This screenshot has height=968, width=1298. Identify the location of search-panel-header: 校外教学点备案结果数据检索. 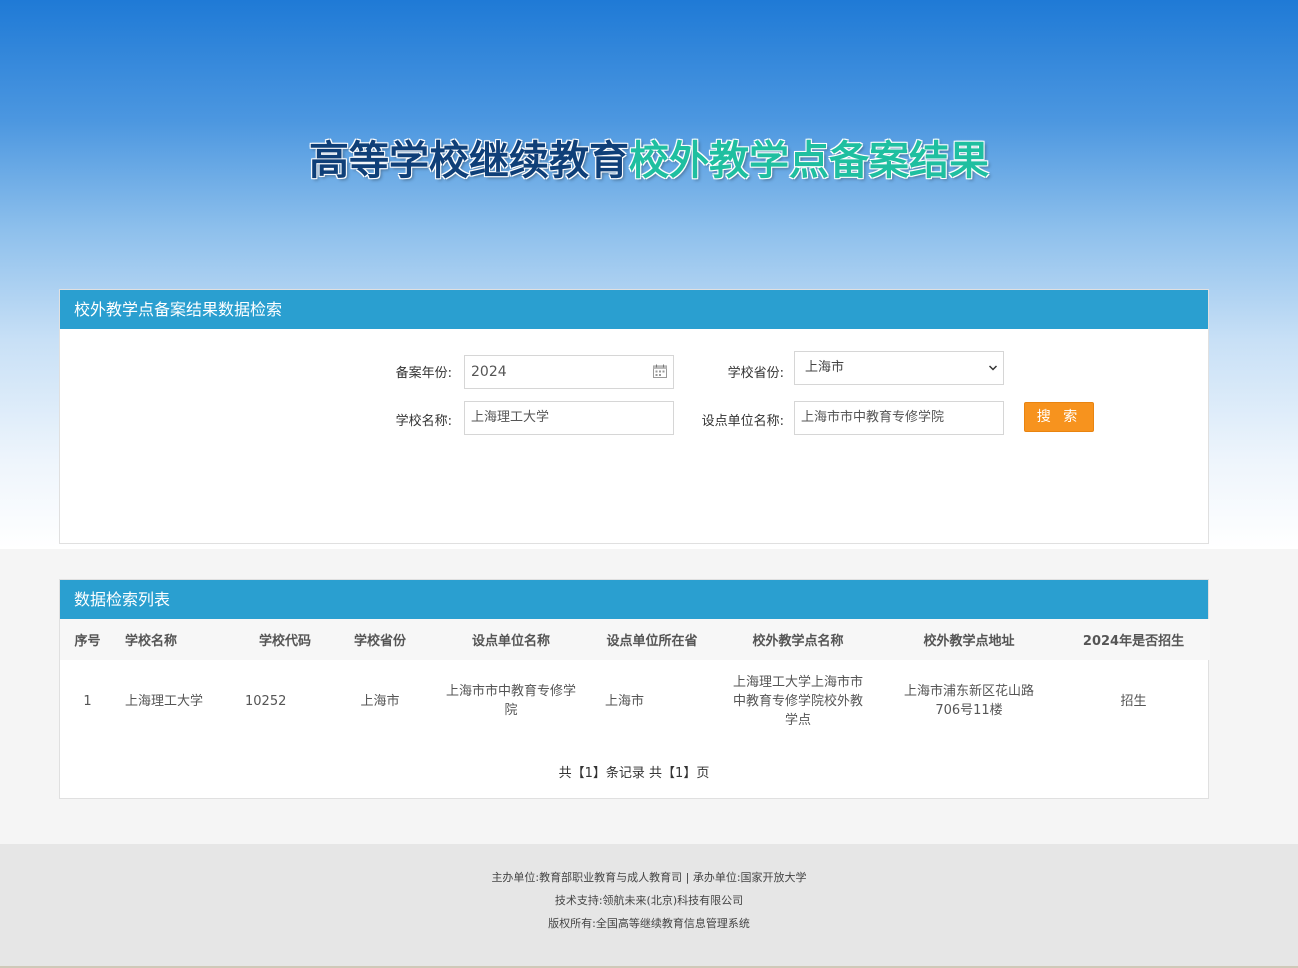
(634, 309).